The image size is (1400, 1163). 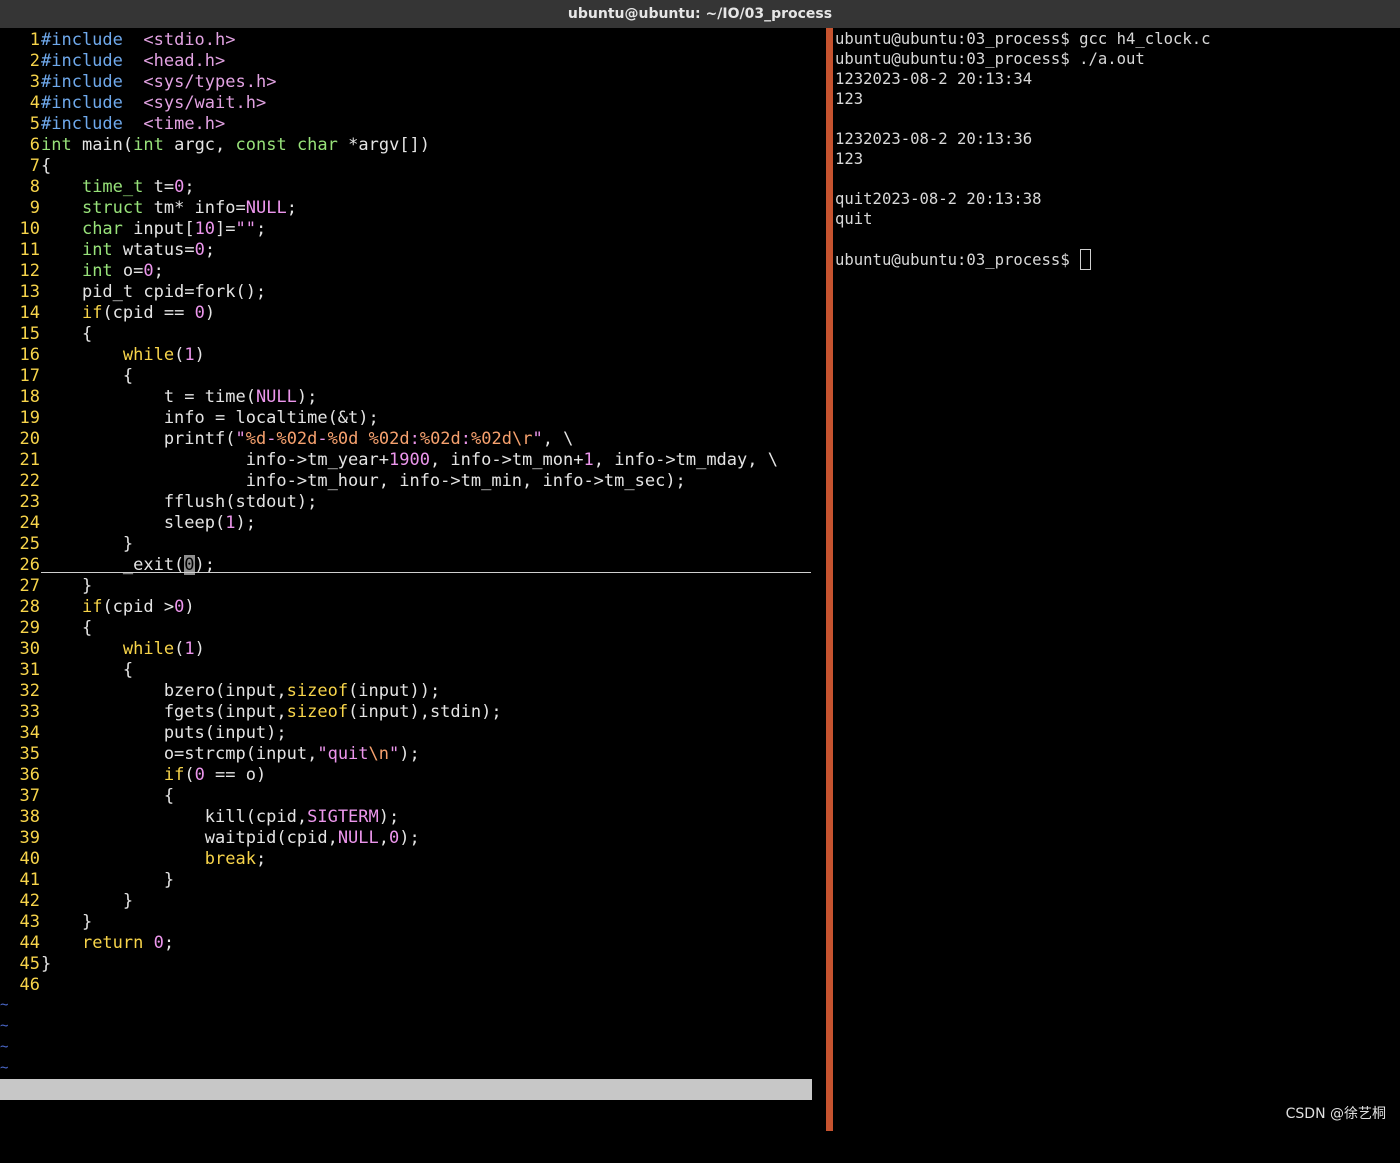 I want to click on code-line: 3#include <sys/types.h>, so click(x=138, y=82).